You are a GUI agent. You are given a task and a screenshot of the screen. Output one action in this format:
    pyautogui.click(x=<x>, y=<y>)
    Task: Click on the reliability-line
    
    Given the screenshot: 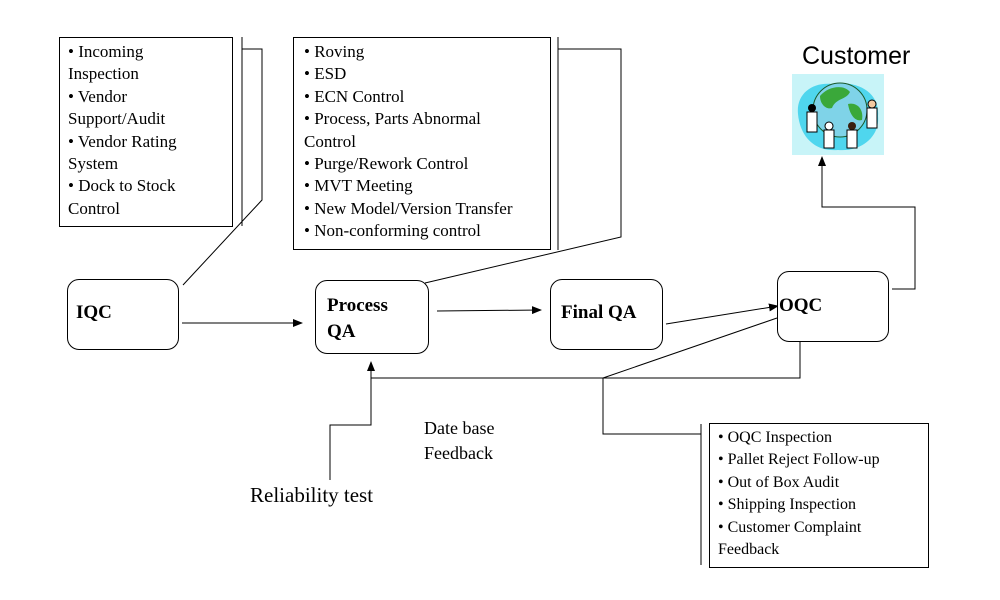 What is the action you would take?
    pyautogui.click(x=350, y=429)
    